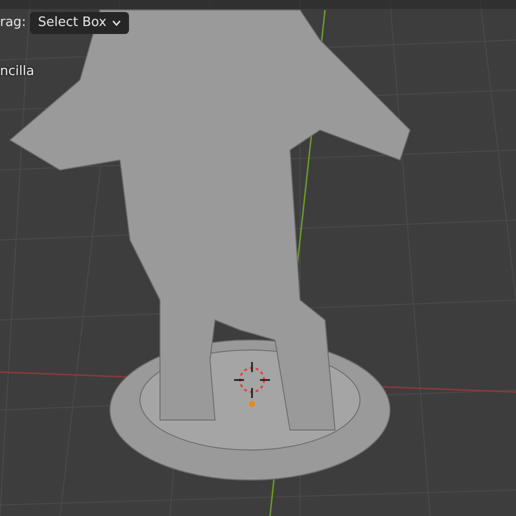  Describe the element at coordinates (13, 23) in the screenshot. I see `drag-label: rag:` at that location.